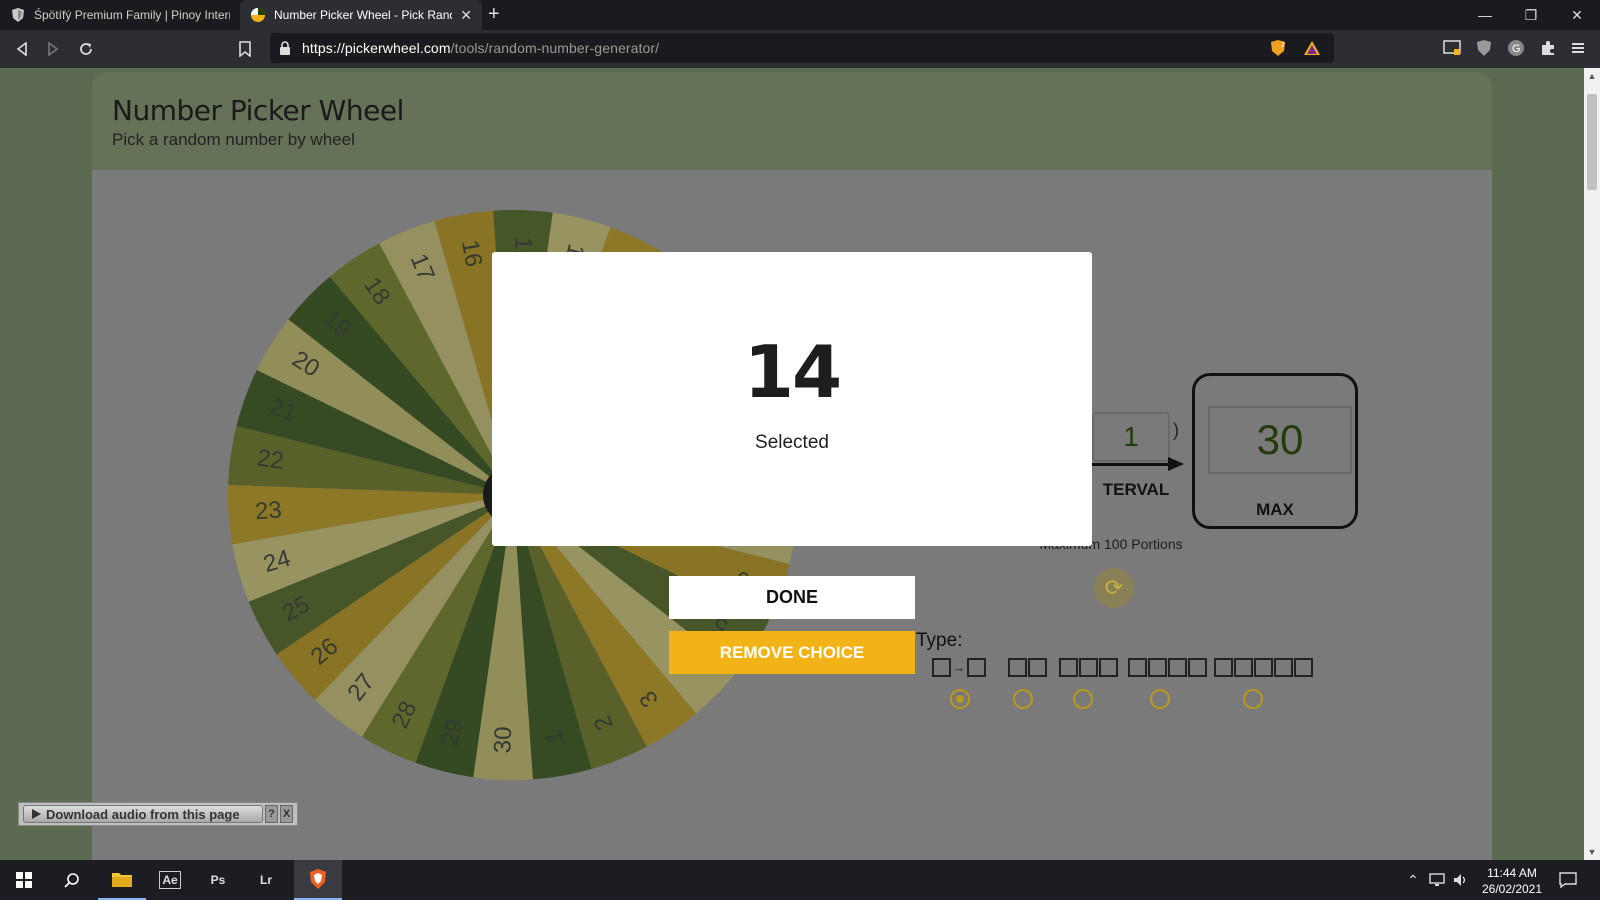 The height and width of the screenshot is (900, 1600). Describe the element at coordinates (1592, 464) in the screenshot. I see `page-scrollbar: ▲ ▼` at that location.